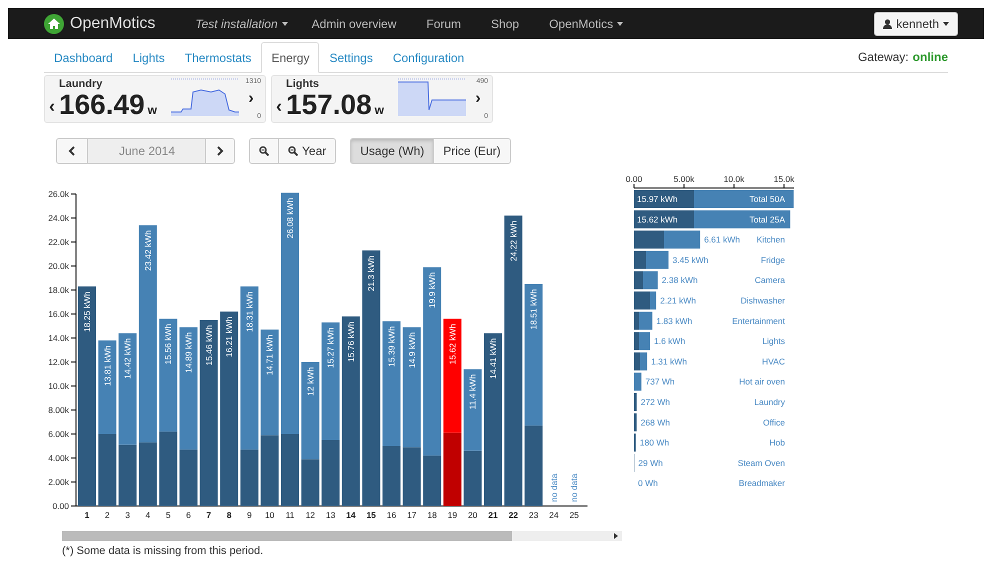  Describe the element at coordinates (218, 57) in the screenshot. I see `tab: Thermostats` at that location.